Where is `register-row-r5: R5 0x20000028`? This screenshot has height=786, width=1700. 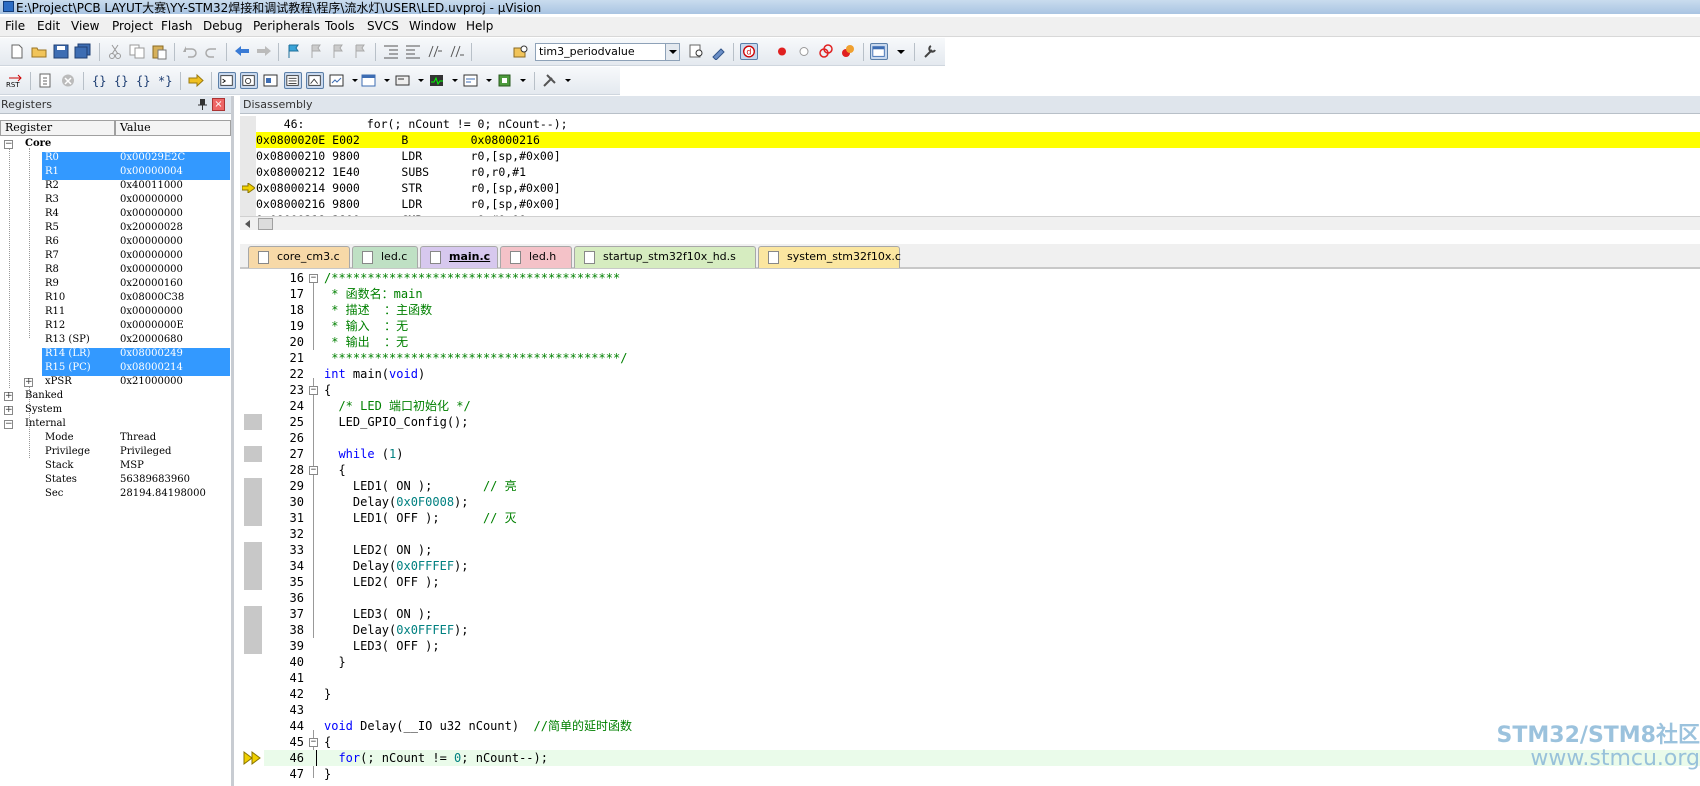
register-row-r5: R5 0x20000028 is located at coordinates (115, 229).